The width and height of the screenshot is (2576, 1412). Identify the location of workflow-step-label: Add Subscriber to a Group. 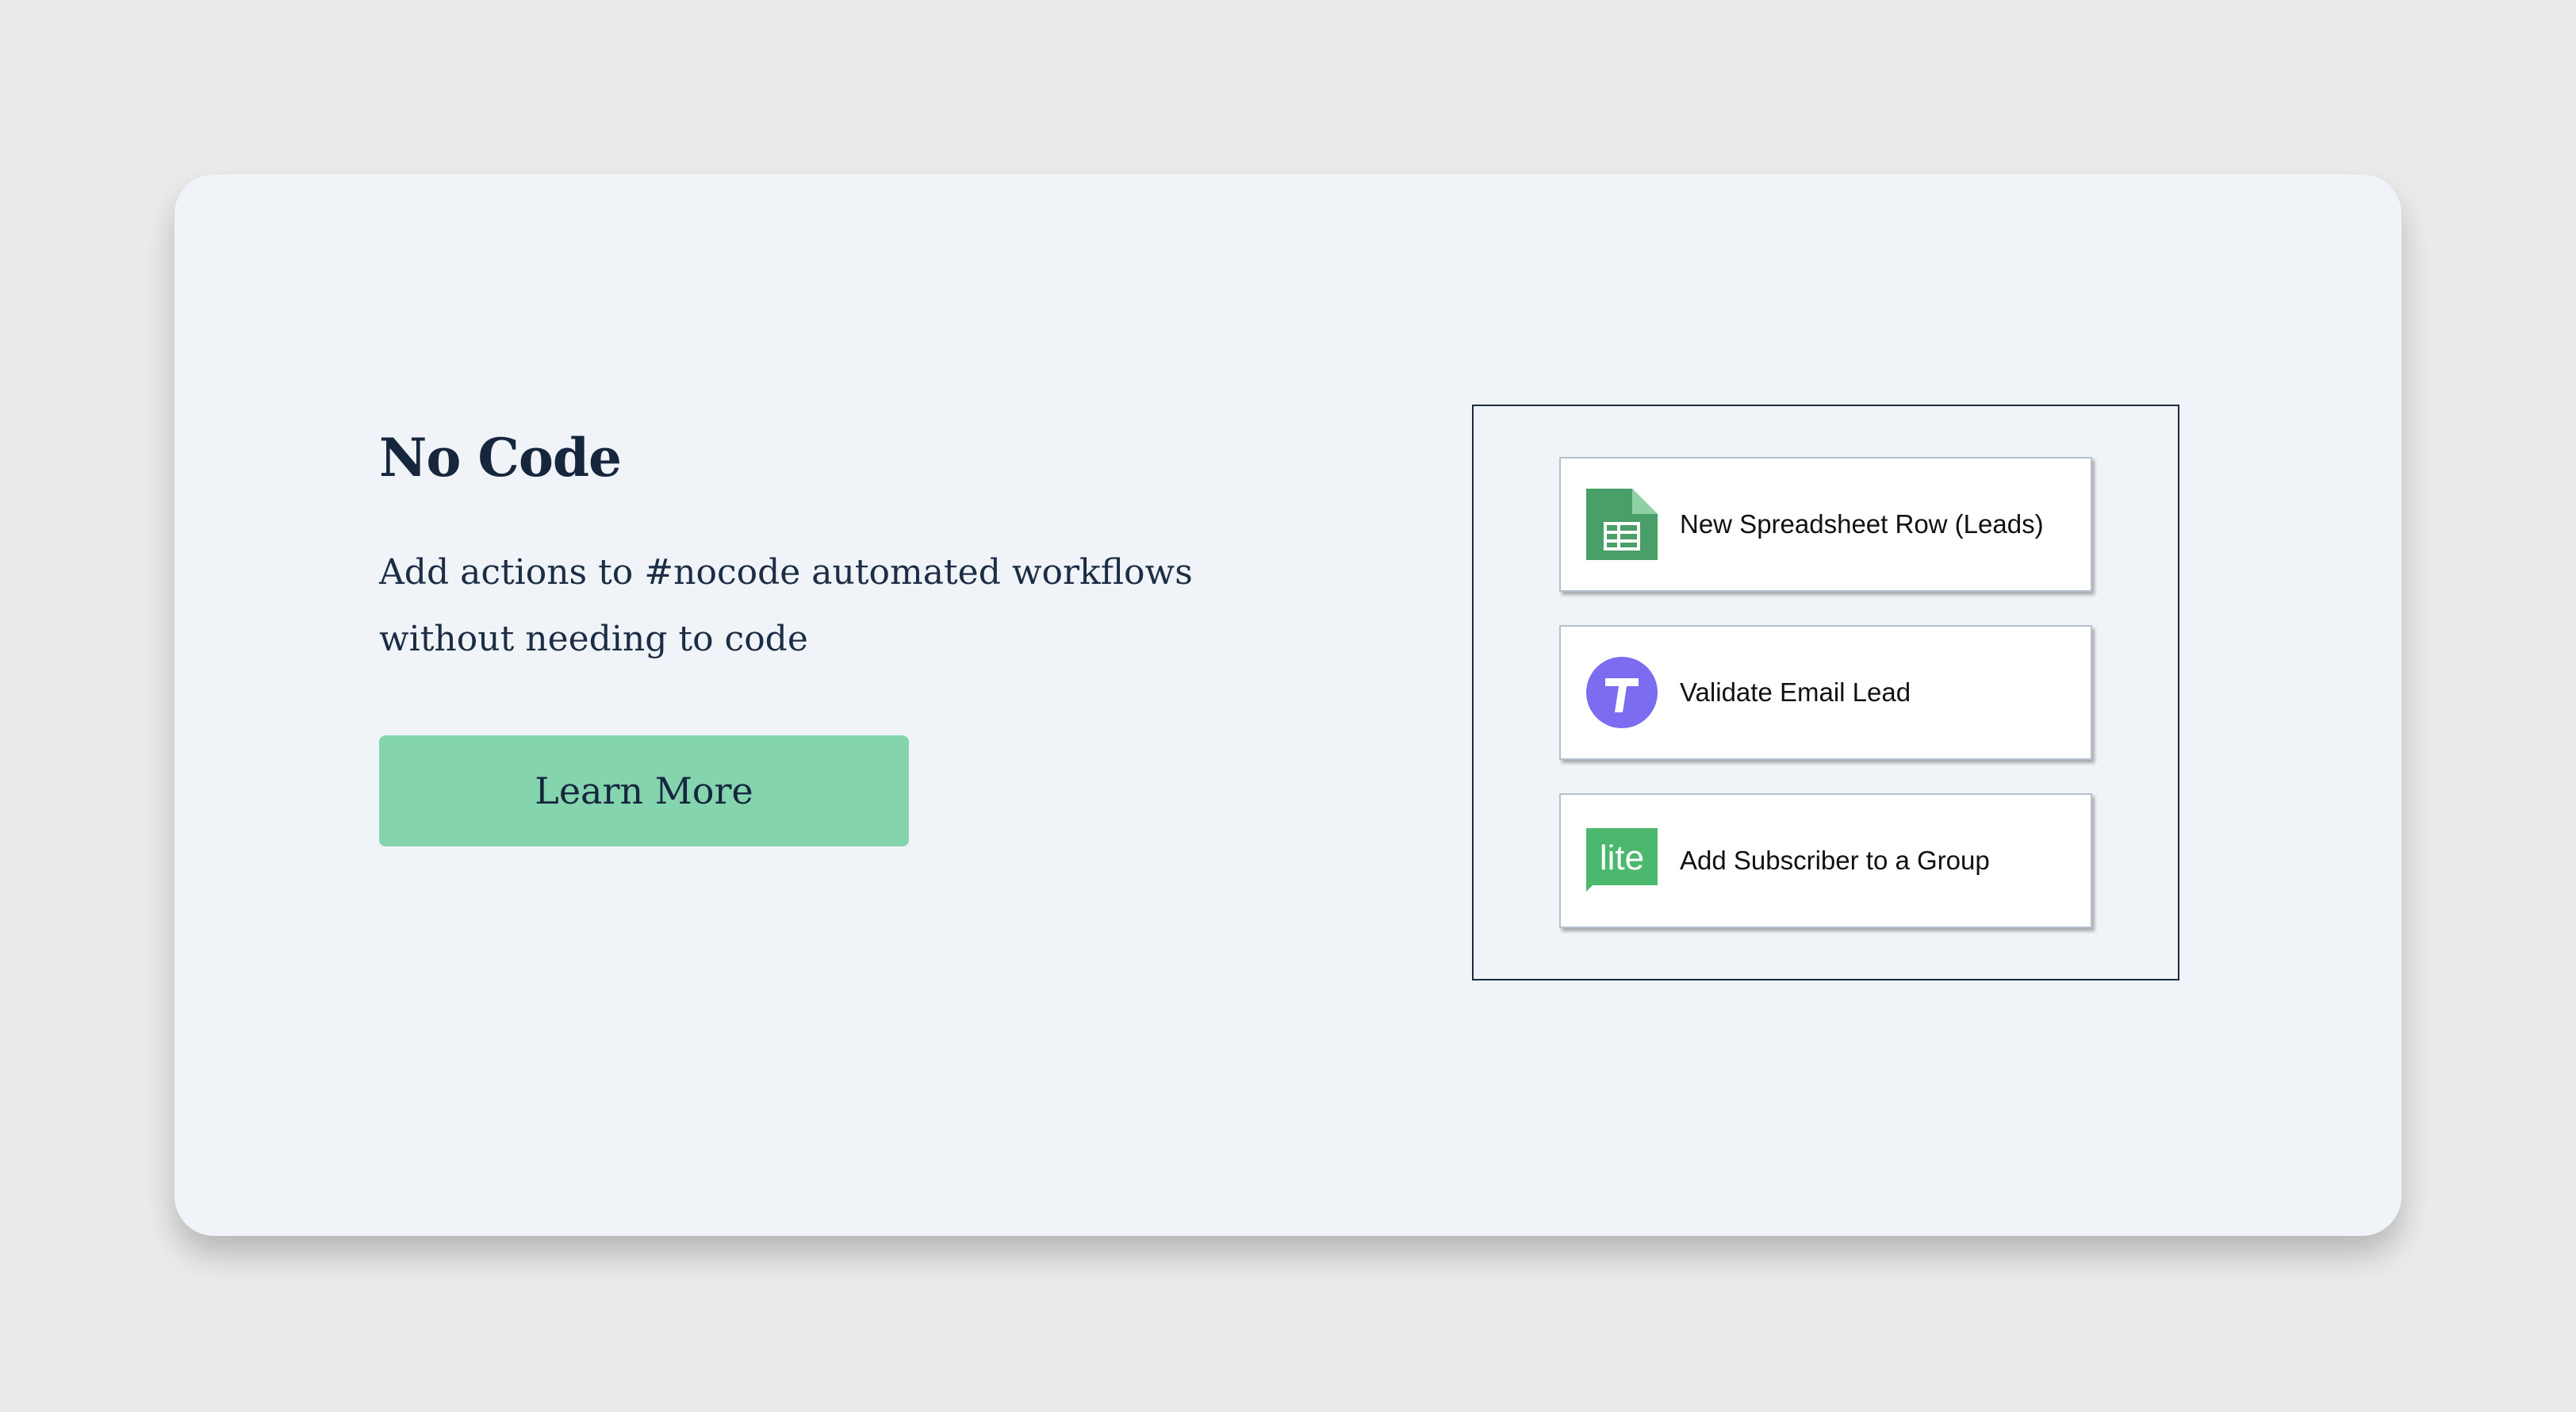
(1835, 860).